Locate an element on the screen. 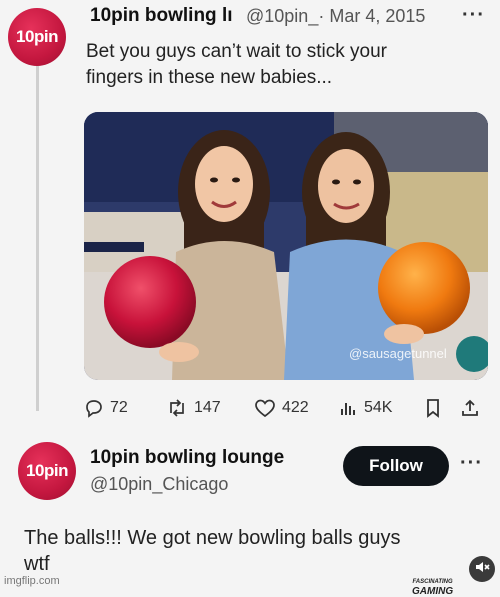 The width and height of the screenshot is (500, 597). bookmark-button is located at coordinates (433, 408).